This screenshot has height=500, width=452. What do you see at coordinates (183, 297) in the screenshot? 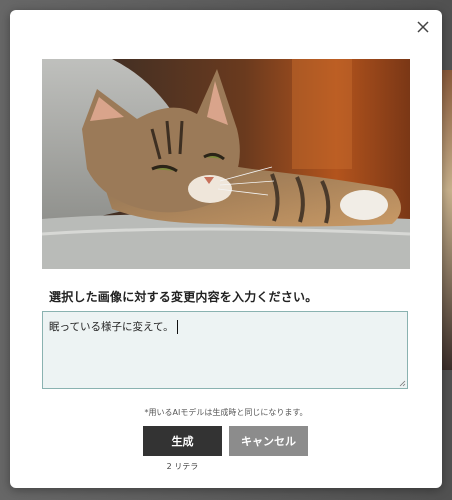
I see `prompt-label: 選択した画像に対する変更内容を入力ください。` at bounding box center [183, 297].